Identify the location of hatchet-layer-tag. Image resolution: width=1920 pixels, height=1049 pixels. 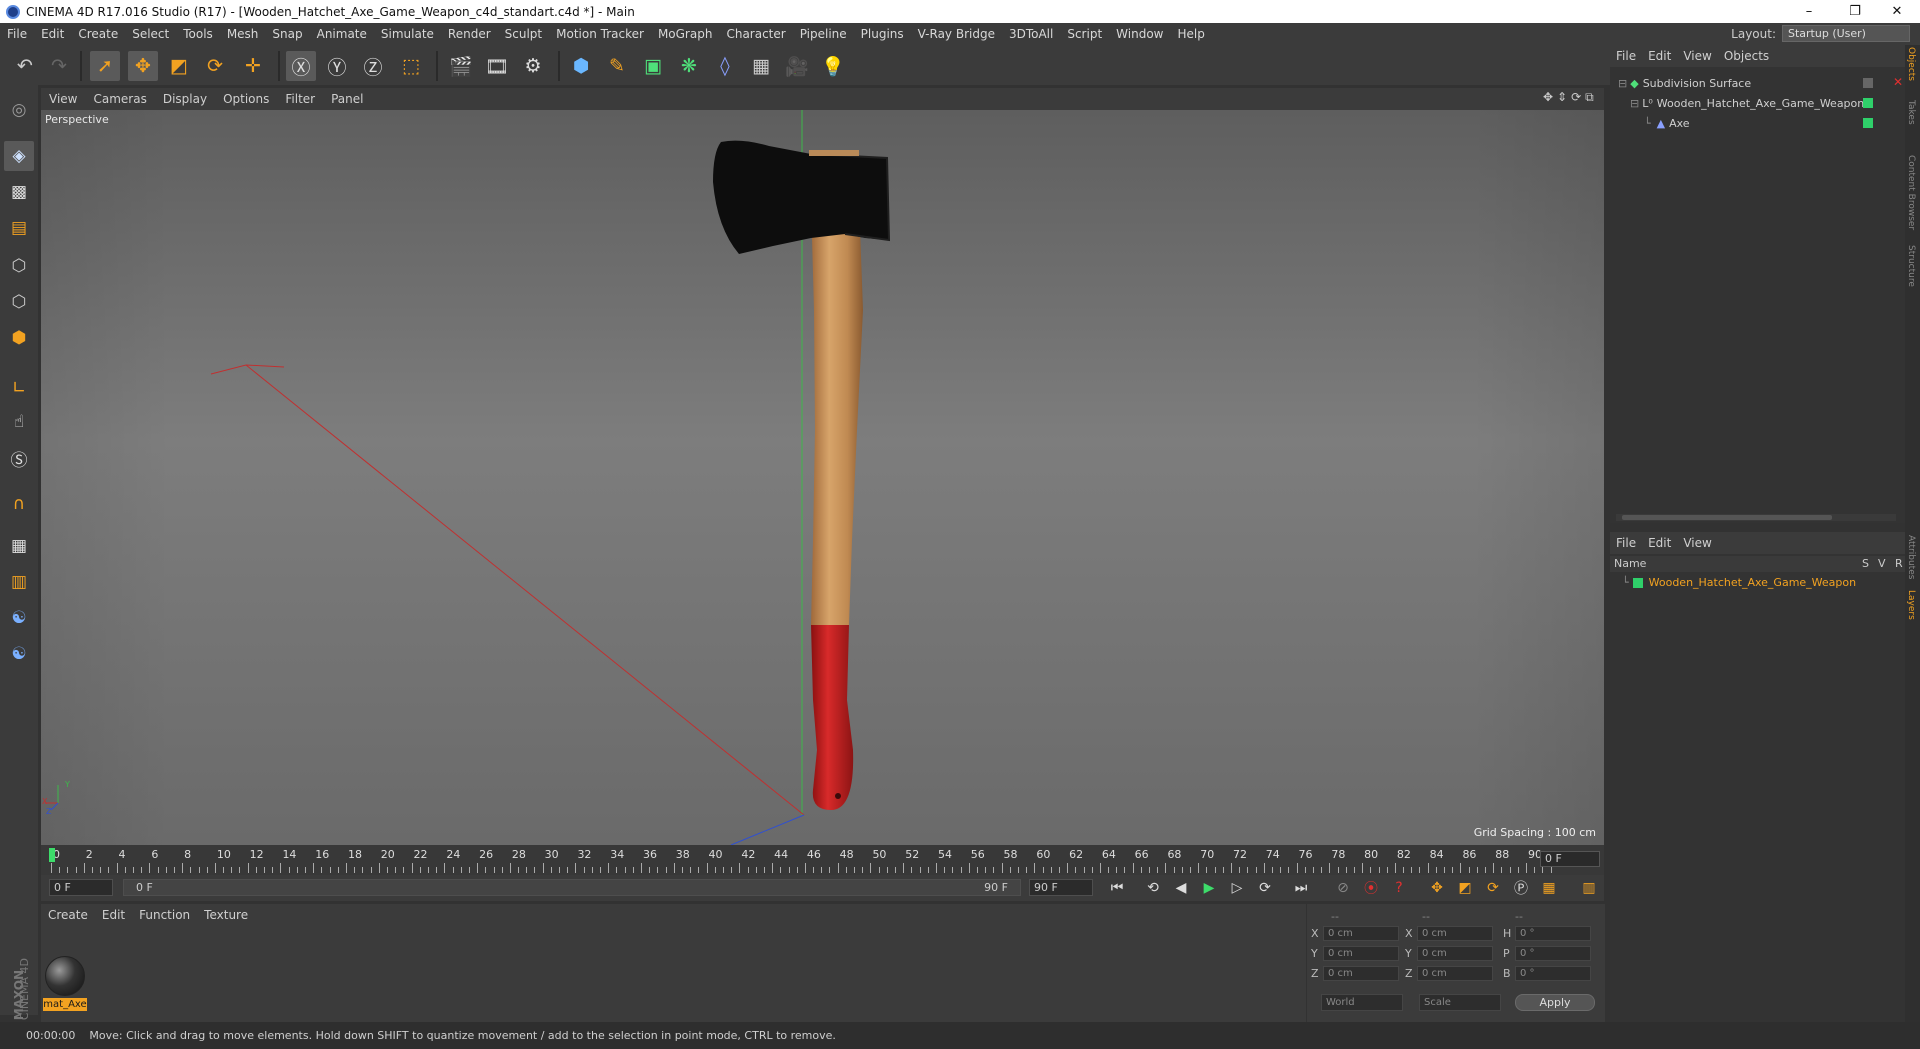
(1868, 103).